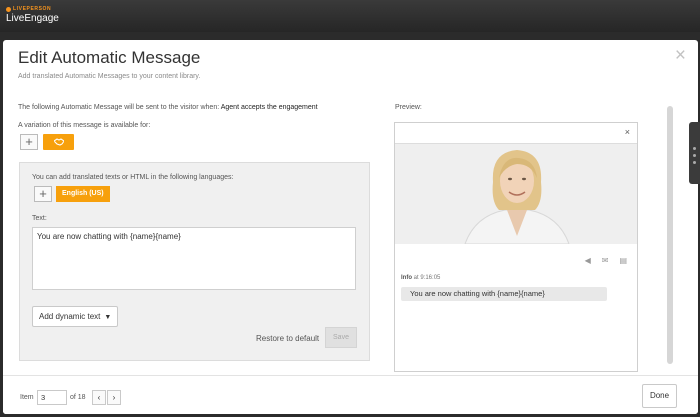 Image resolution: width=700 pixels, height=417 pixels. I want to click on add-dynamic-text-button: Add dynamic text ▼, so click(75, 316).